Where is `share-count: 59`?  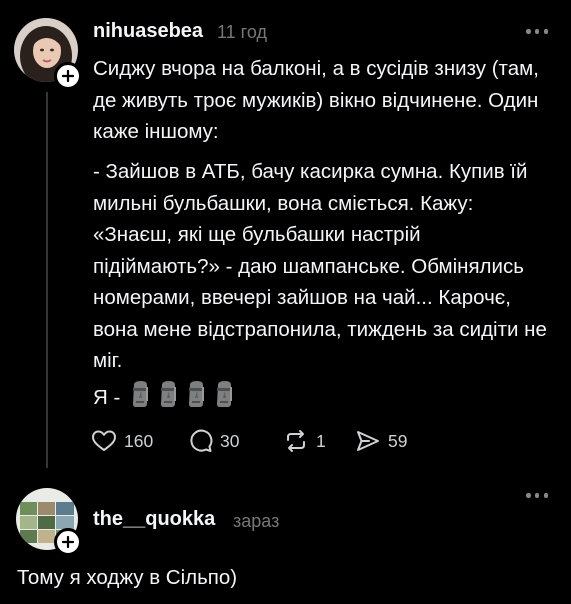 share-count: 59 is located at coordinates (398, 440).